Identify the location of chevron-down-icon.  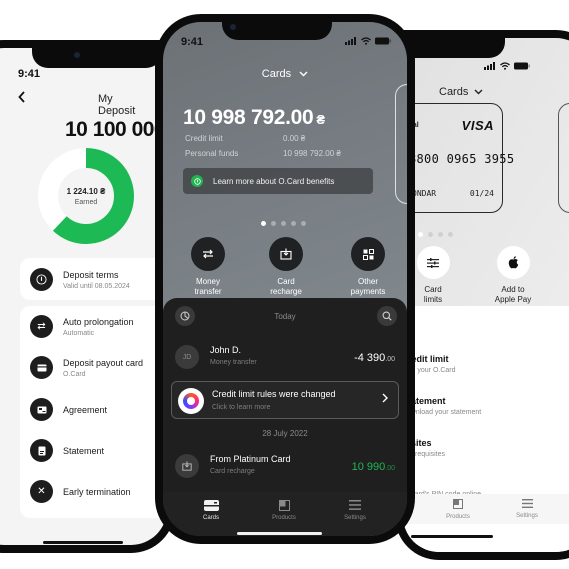
(478, 92).